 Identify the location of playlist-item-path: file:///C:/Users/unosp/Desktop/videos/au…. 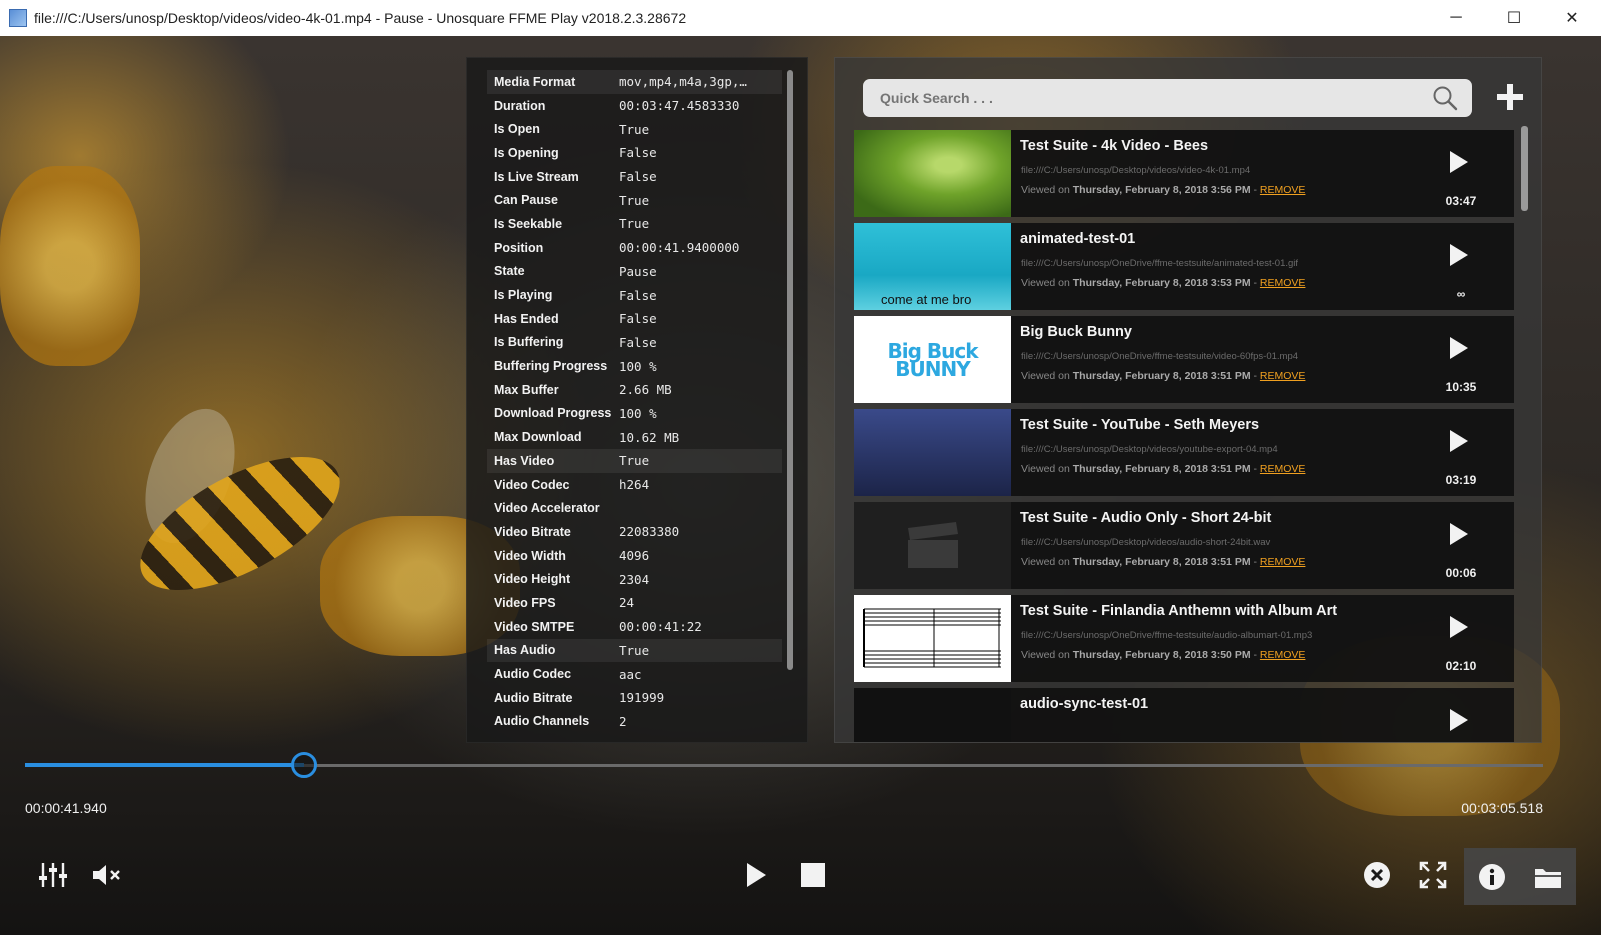
(1146, 542).